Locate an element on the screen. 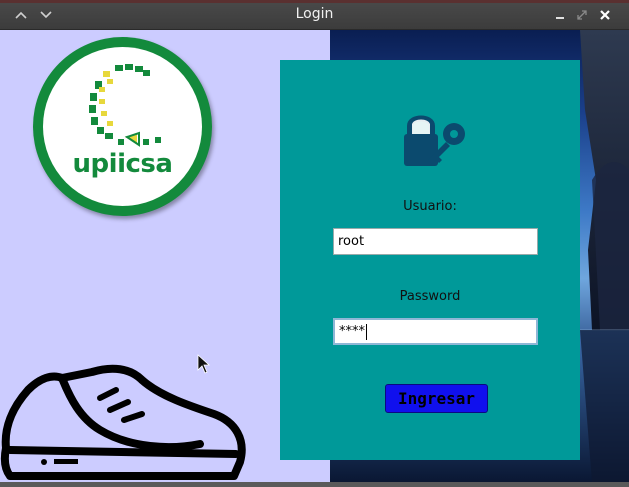 The height and width of the screenshot is (487, 629). lock-key-icon is located at coordinates (434, 140).